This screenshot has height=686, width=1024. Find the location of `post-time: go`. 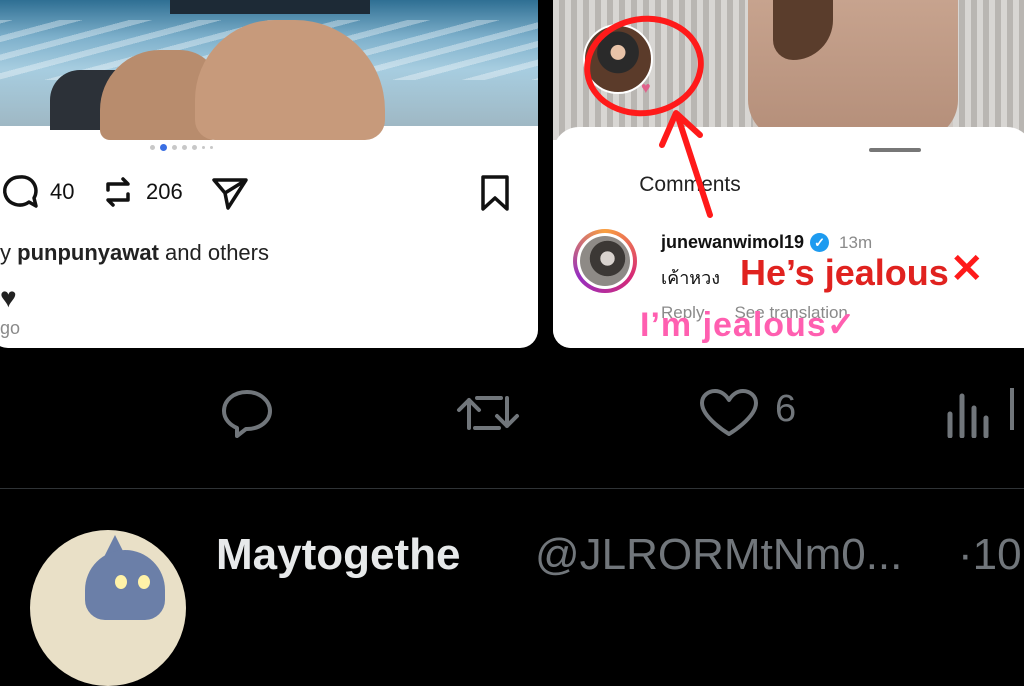

post-time: go is located at coordinates (10, 328).